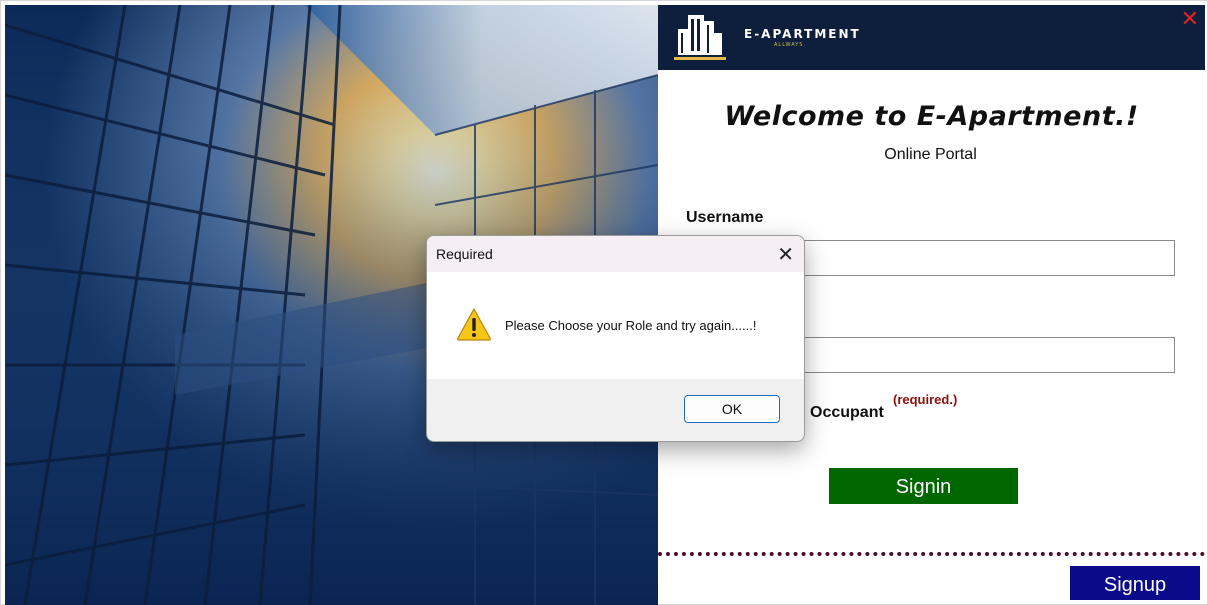 The image size is (1208, 605). Describe the element at coordinates (732, 409) in the screenshot. I see `ok-button: OK` at that location.